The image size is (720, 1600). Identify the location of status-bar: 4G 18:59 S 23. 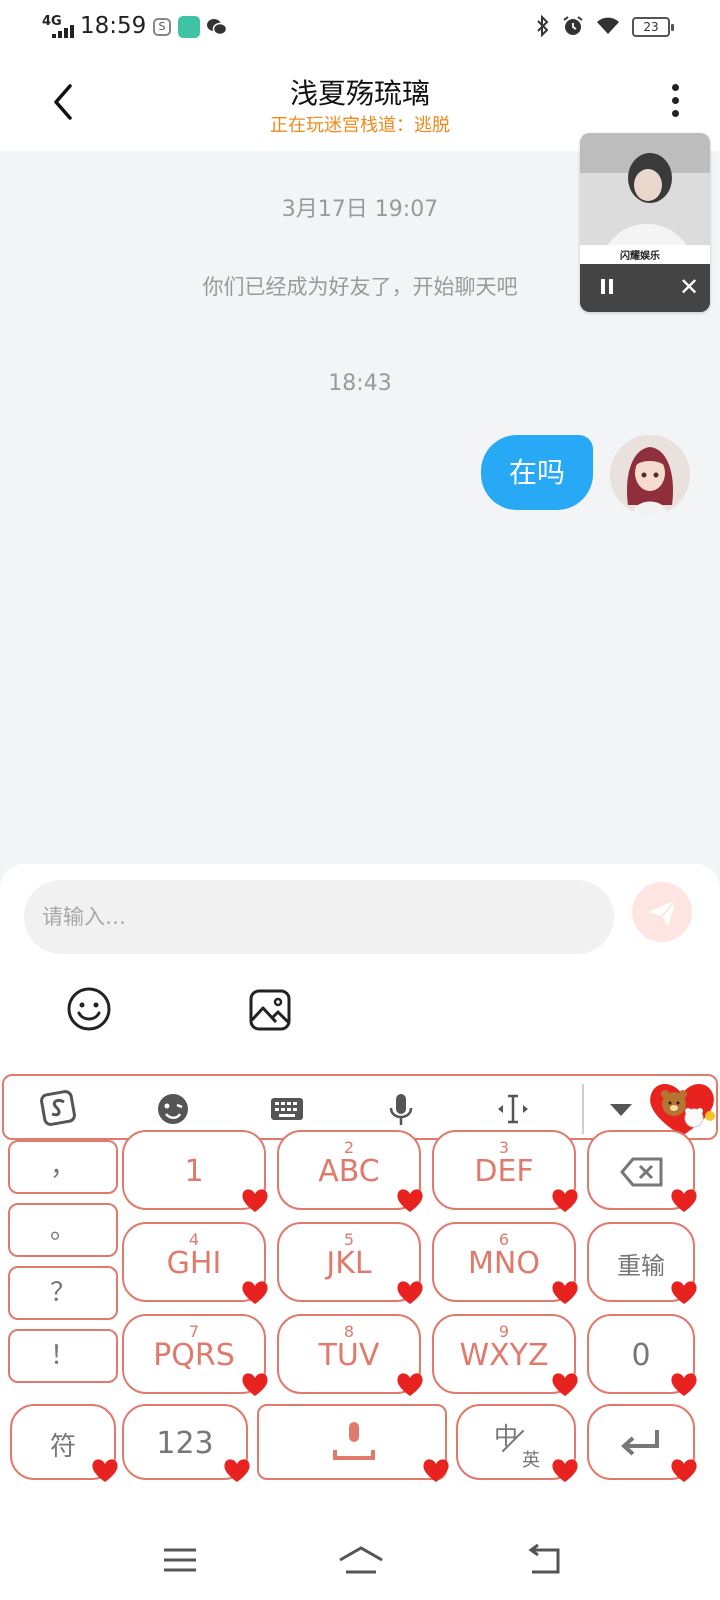
(360, 28).